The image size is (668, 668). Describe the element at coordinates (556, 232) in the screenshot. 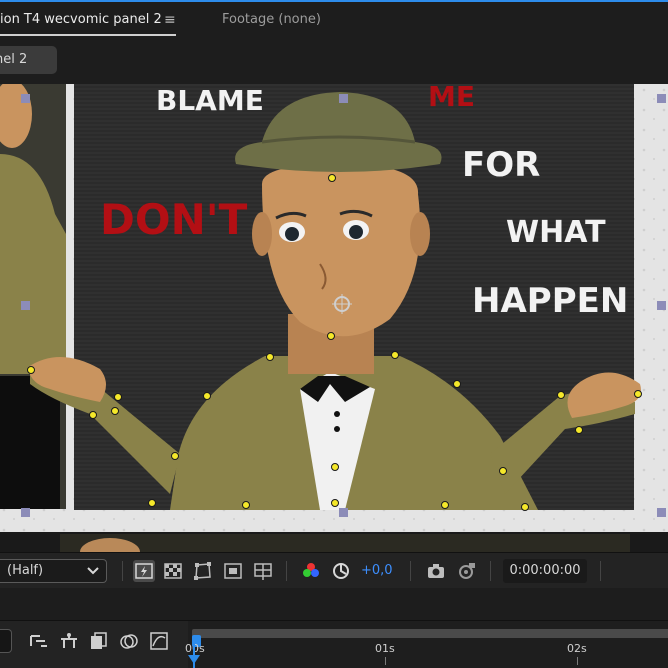

I see `word-what: WHAT` at that location.